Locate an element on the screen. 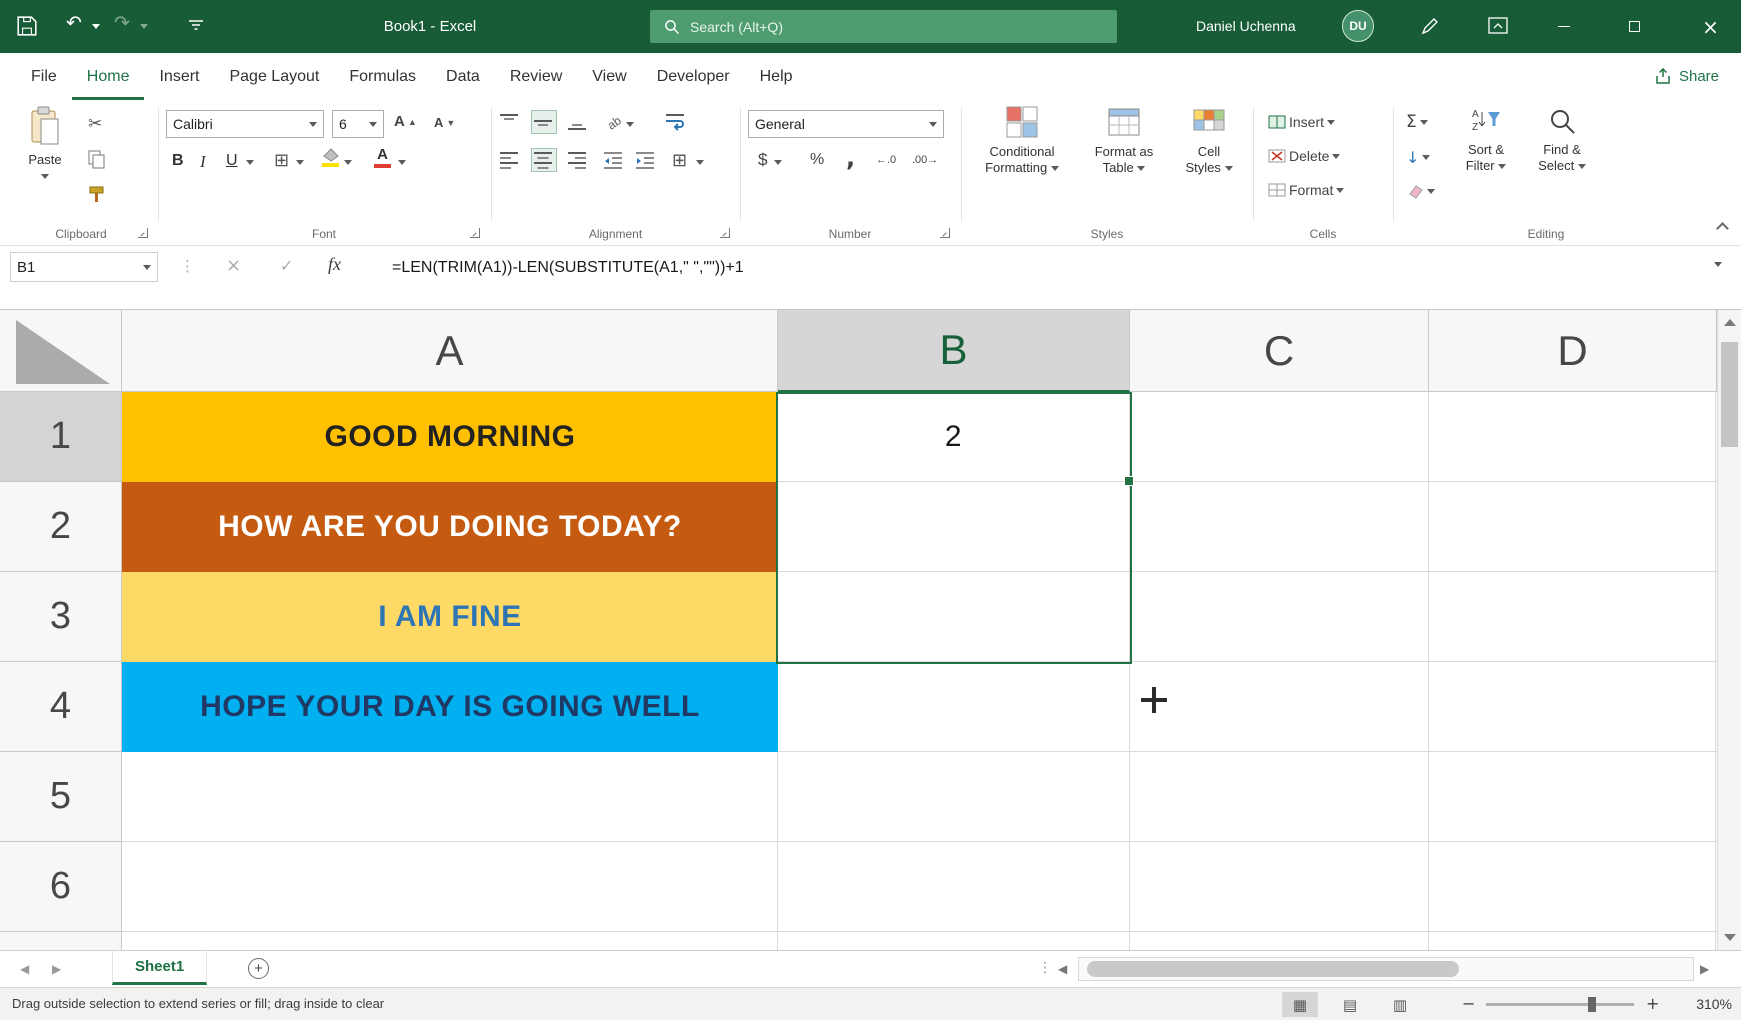 Image resolution: width=1741 pixels, height=1020 pixels. vertical-scroll-thumb is located at coordinates (1729, 394).